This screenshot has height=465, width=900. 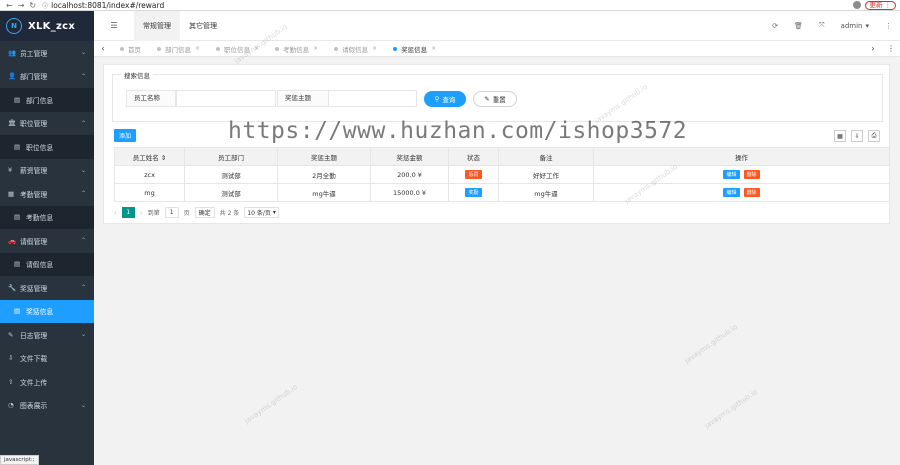 I want to click on tab-5: 奖惩信息 ×, so click(x=414, y=49).